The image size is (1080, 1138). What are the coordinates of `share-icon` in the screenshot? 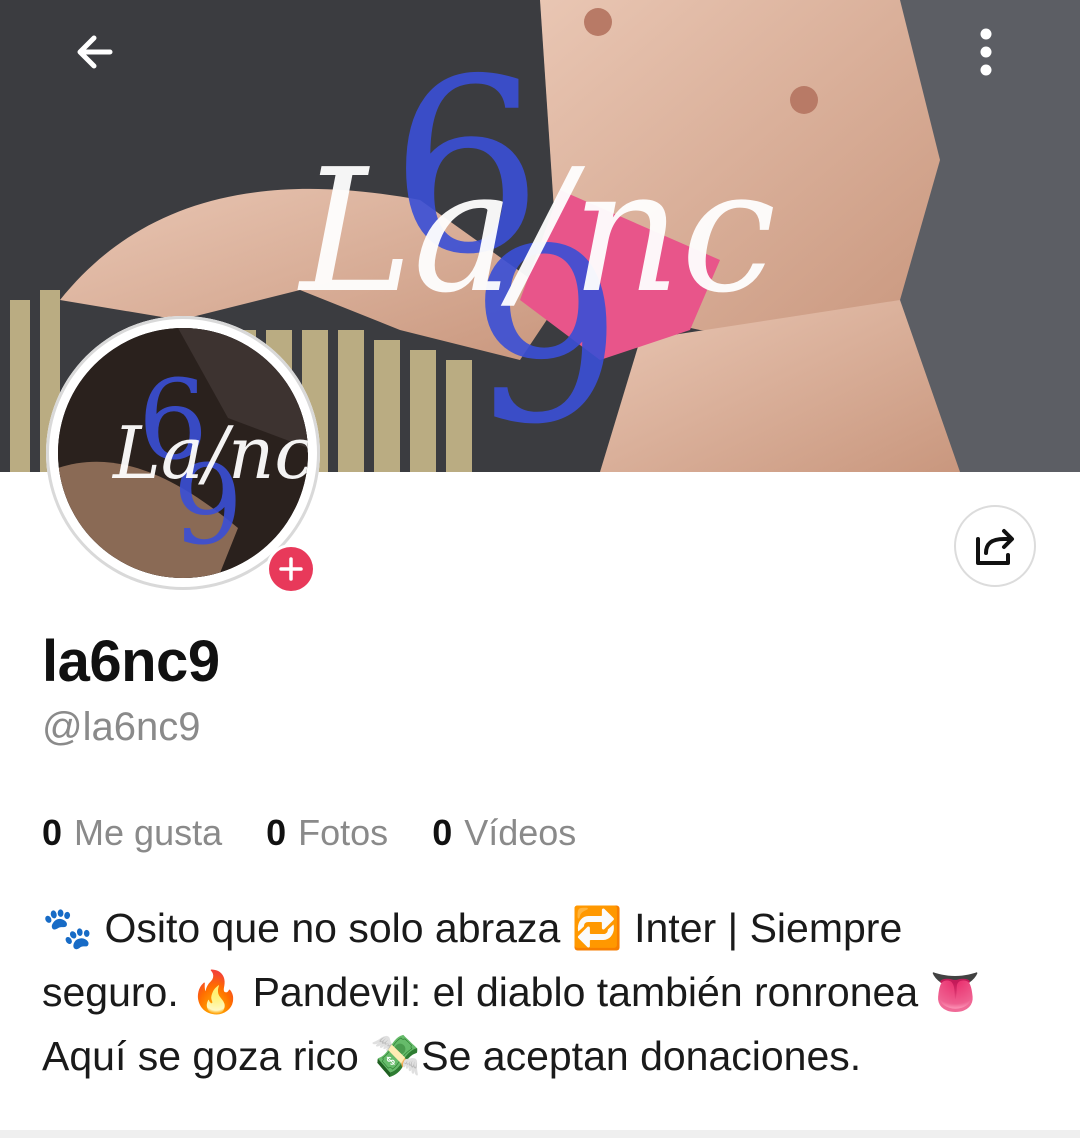 It's located at (995, 547).